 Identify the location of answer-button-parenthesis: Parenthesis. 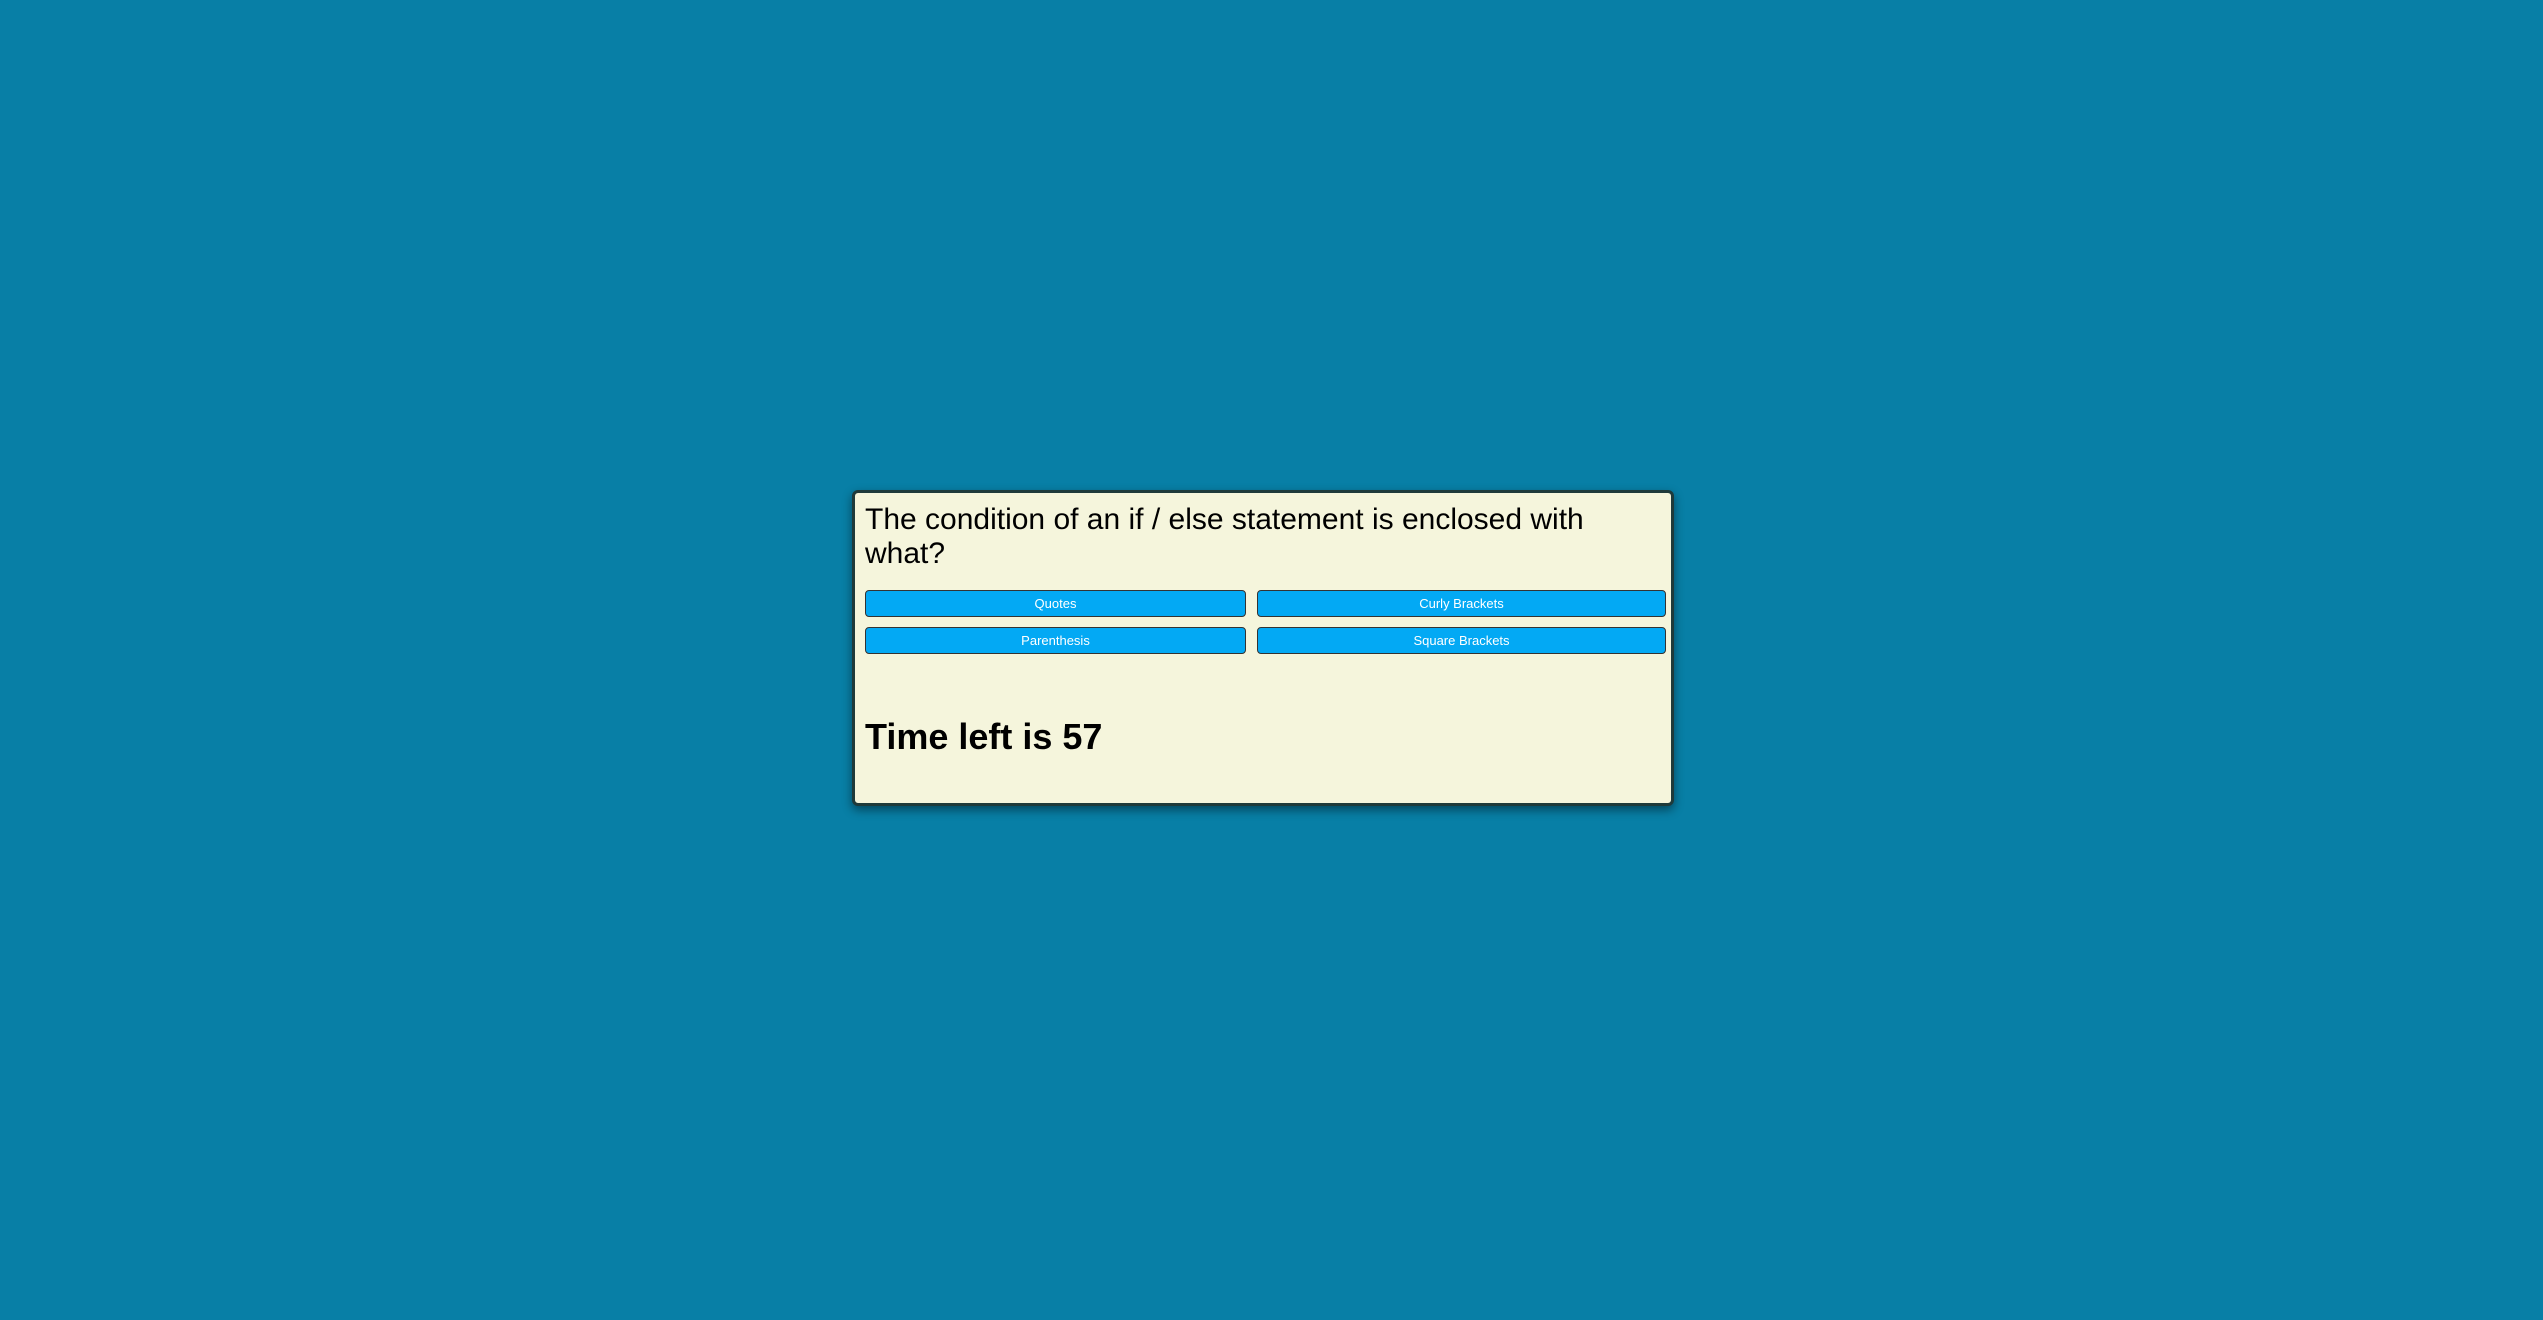
(1055, 640).